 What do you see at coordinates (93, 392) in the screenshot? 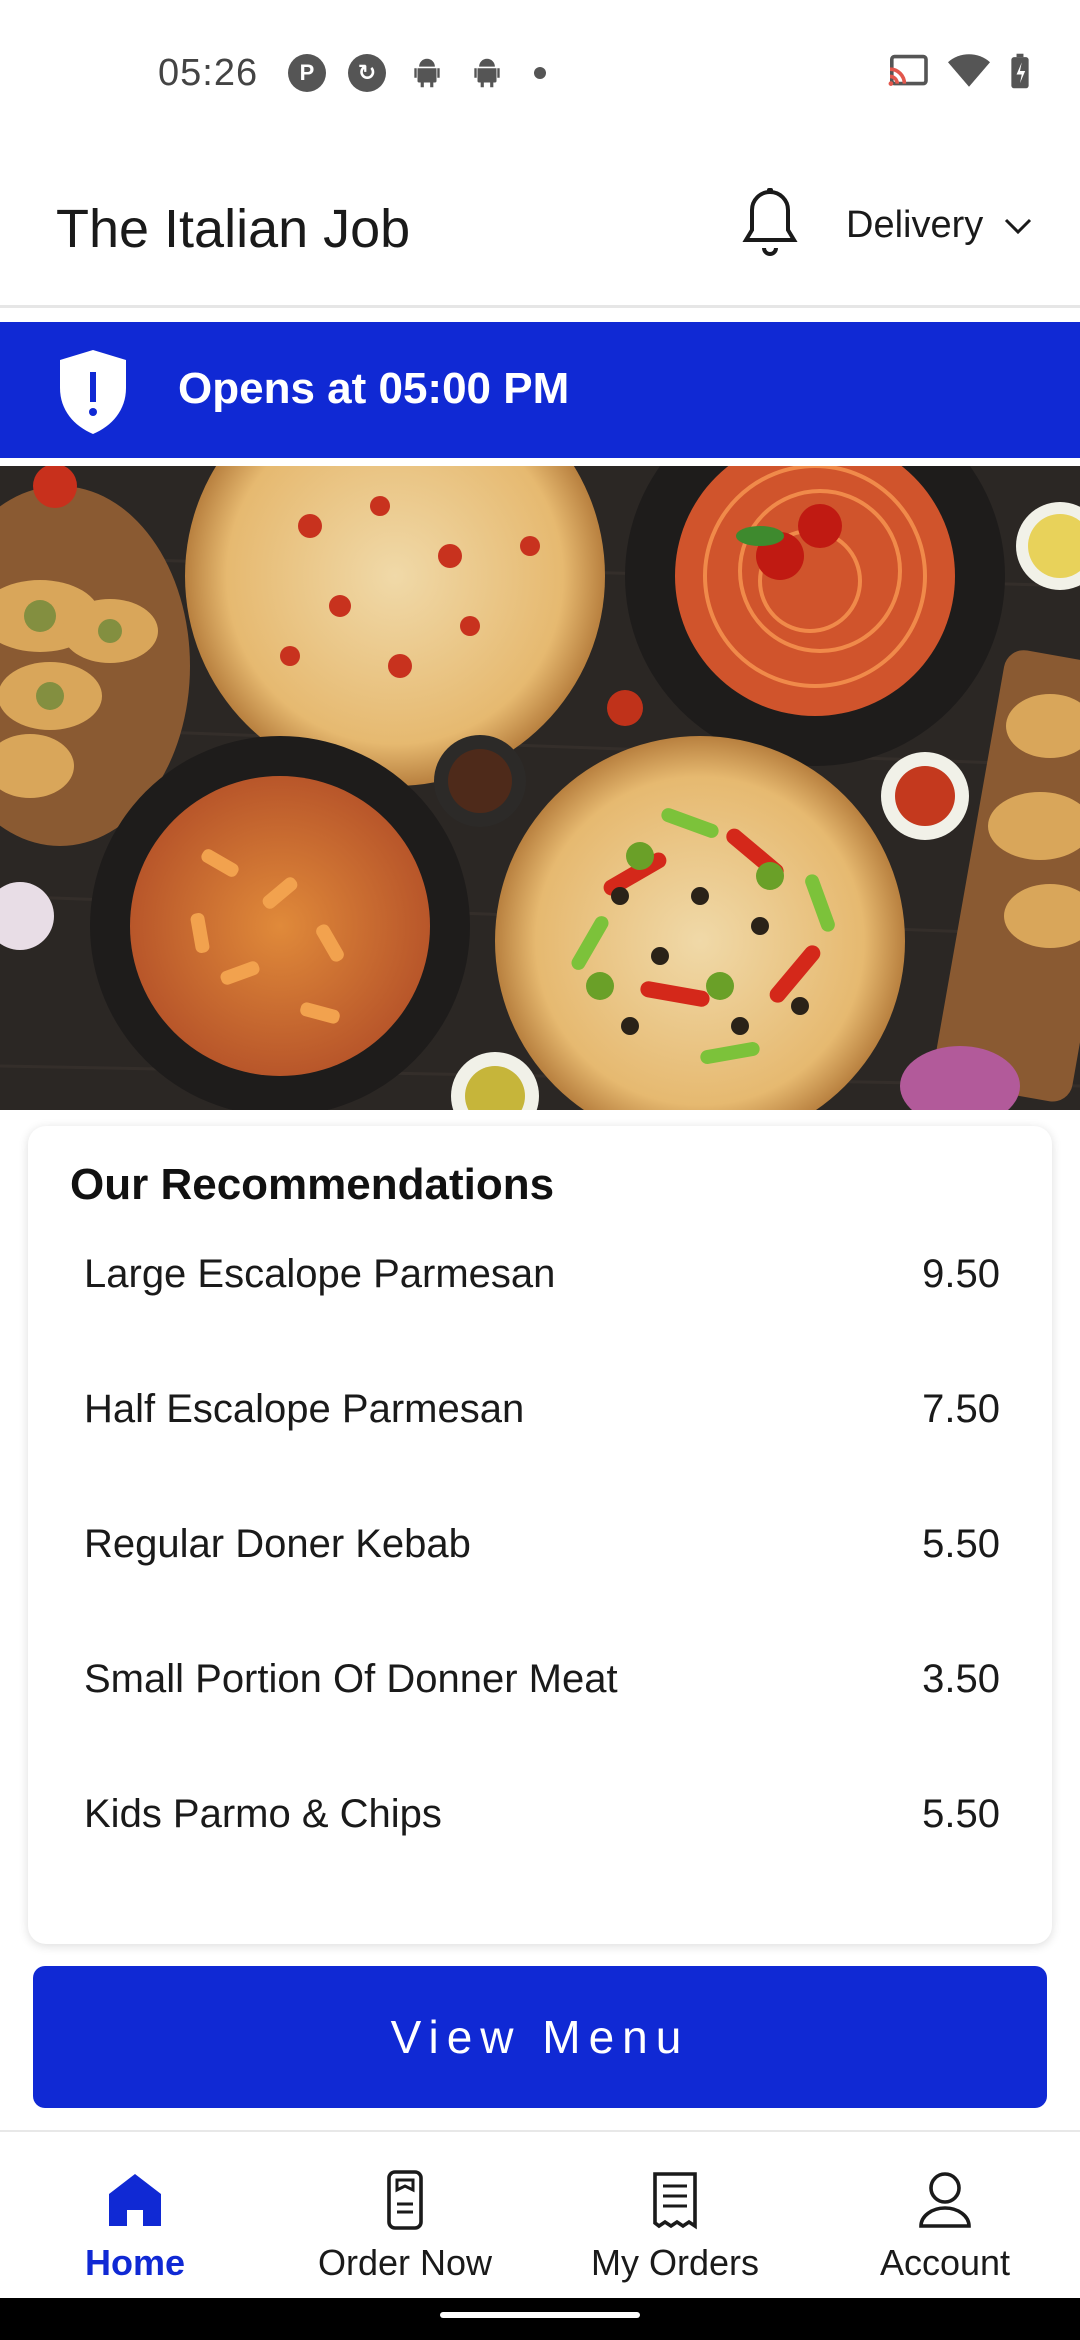
I see `shield-alert-icon` at bounding box center [93, 392].